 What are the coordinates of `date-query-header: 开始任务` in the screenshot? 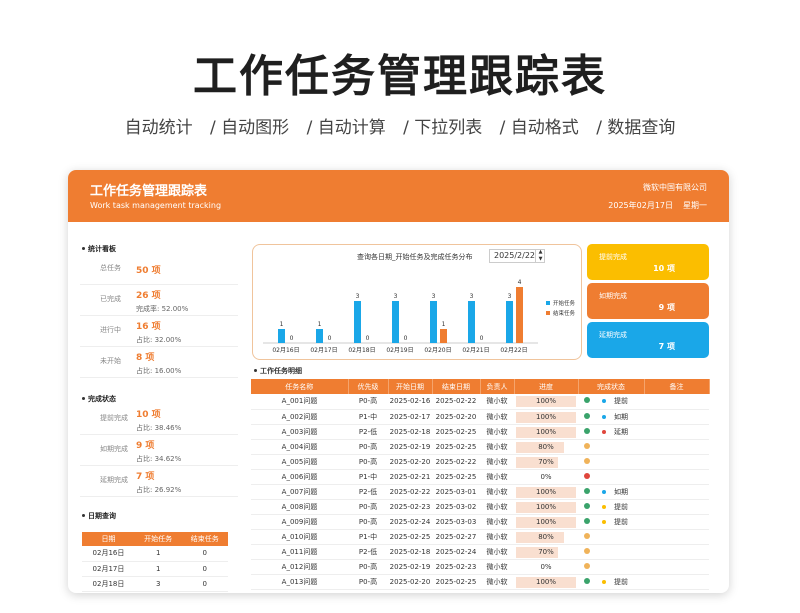 It's located at (158, 539).